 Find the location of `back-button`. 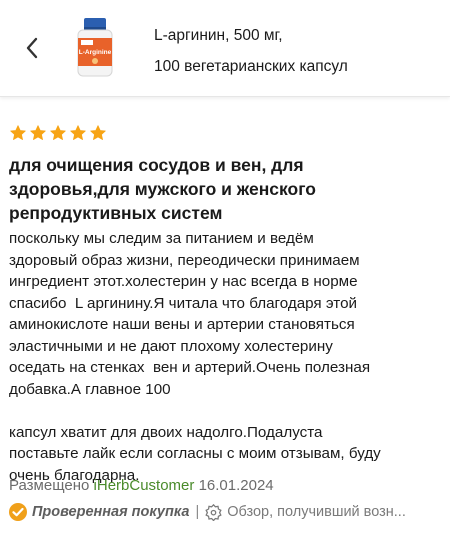

back-button is located at coordinates (32, 48).